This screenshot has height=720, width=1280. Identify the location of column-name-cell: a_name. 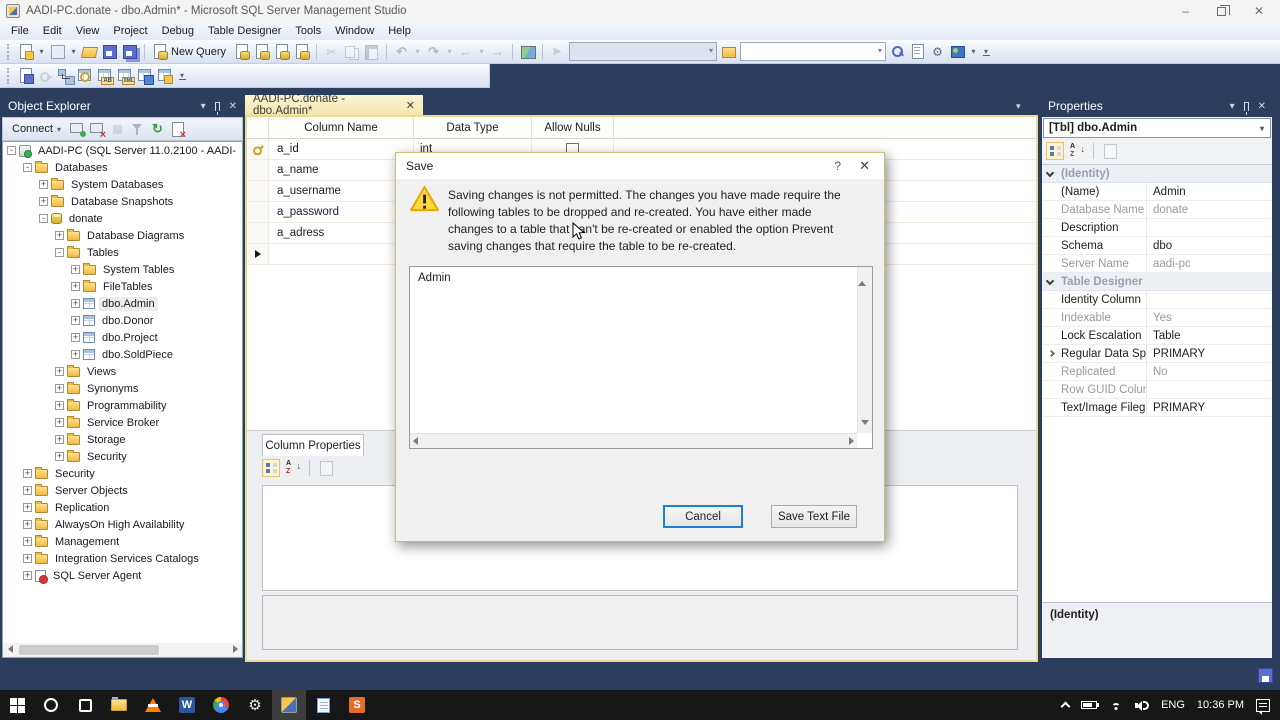
(341, 170).